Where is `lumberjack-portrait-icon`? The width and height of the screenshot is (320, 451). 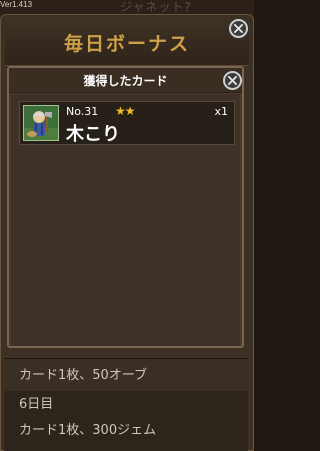 lumberjack-portrait-icon is located at coordinates (41, 123).